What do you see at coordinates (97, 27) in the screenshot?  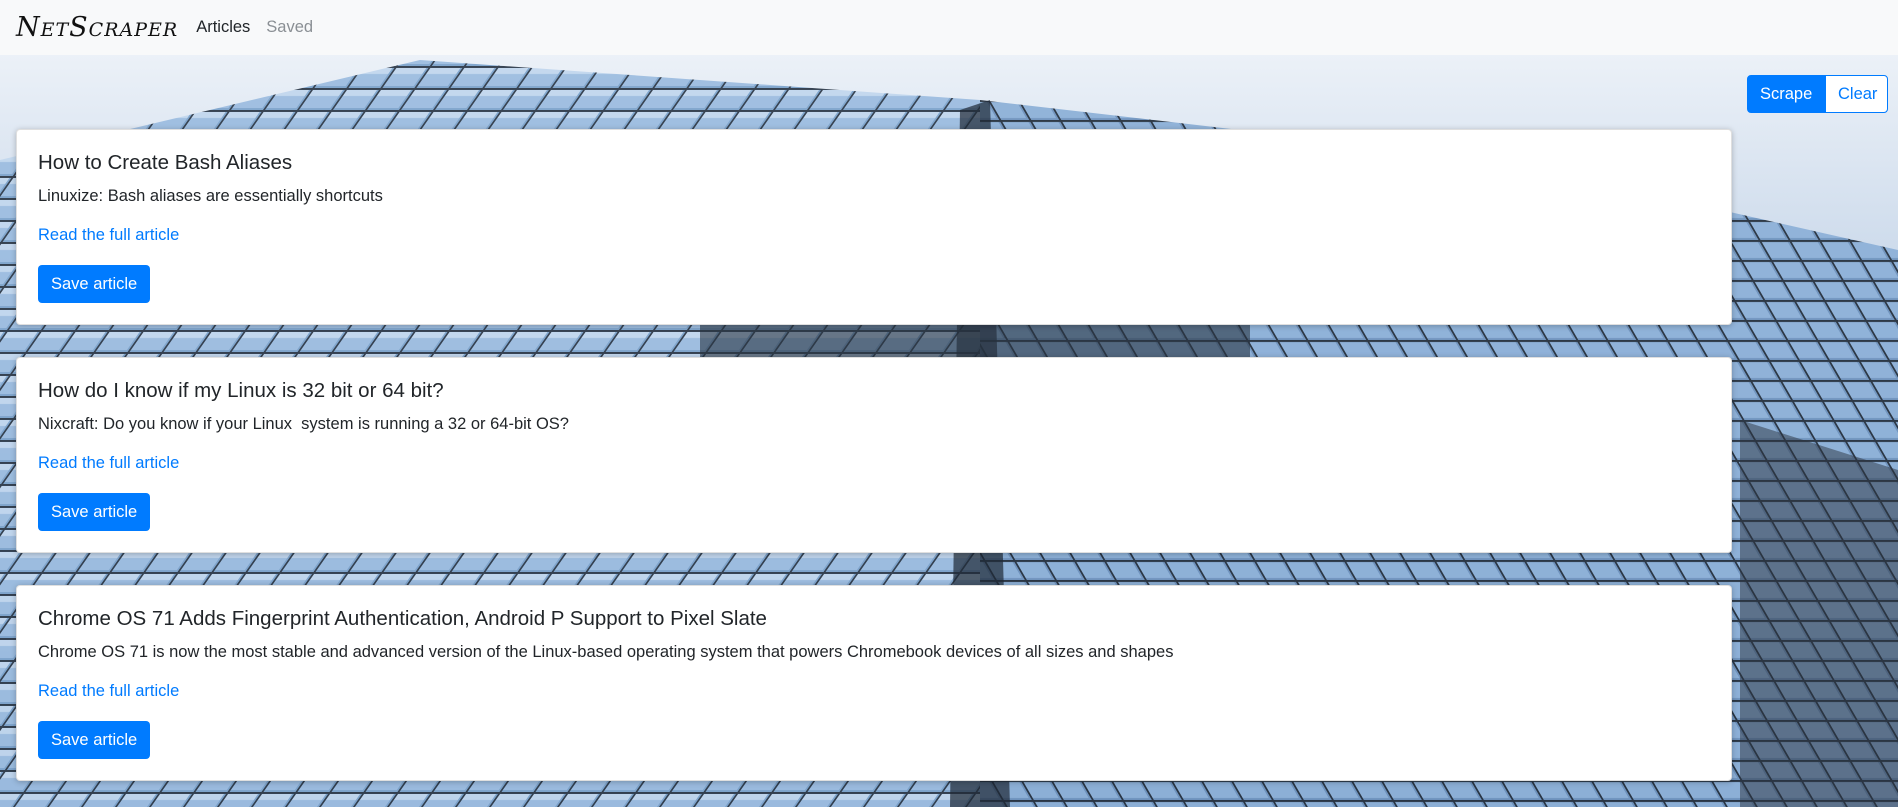 I see `brand-logo: NetScraper` at bounding box center [97, 27].